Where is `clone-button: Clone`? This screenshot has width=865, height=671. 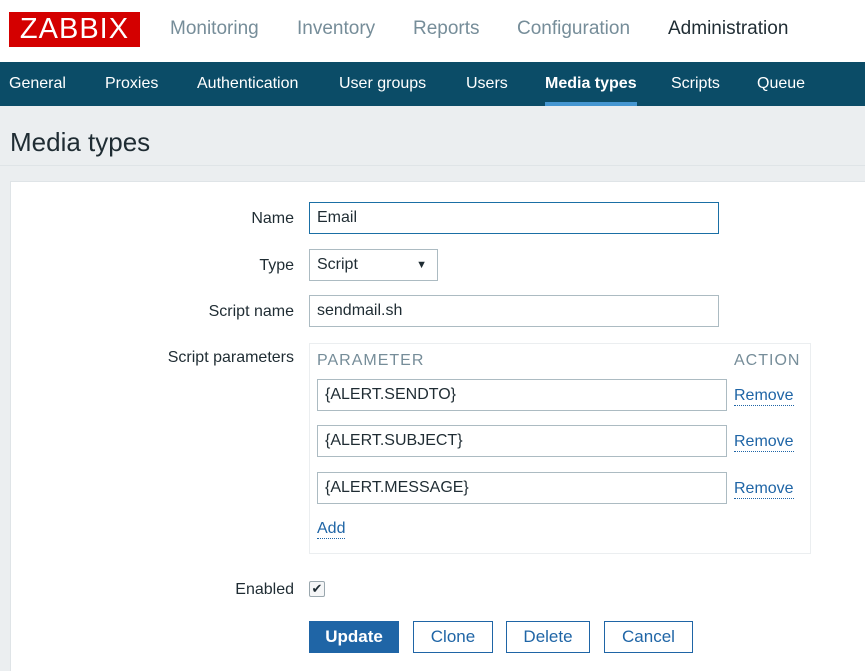 clone-button: Clone is located at coordinates (453, 637).